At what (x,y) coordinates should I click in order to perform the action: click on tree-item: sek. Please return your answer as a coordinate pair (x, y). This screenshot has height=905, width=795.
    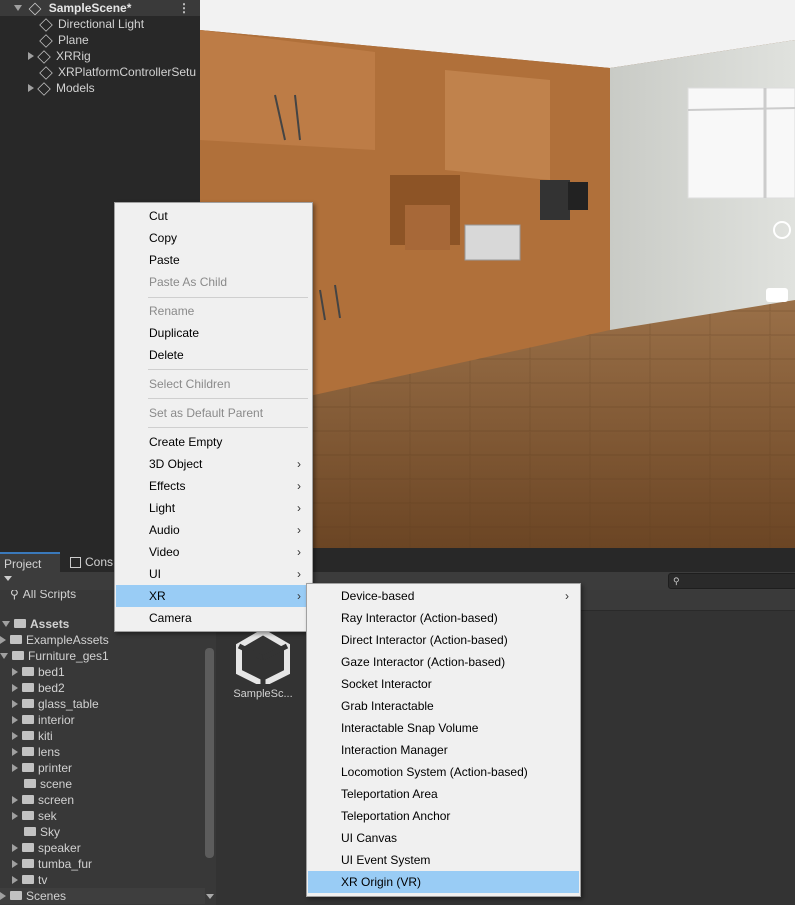
    Looking at the image, I should click on (114, 816).